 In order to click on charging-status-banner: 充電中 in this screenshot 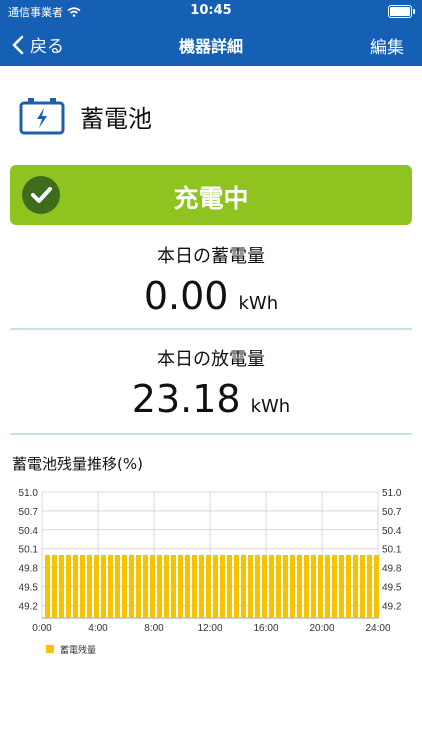, I will do `click(211, 195)`.